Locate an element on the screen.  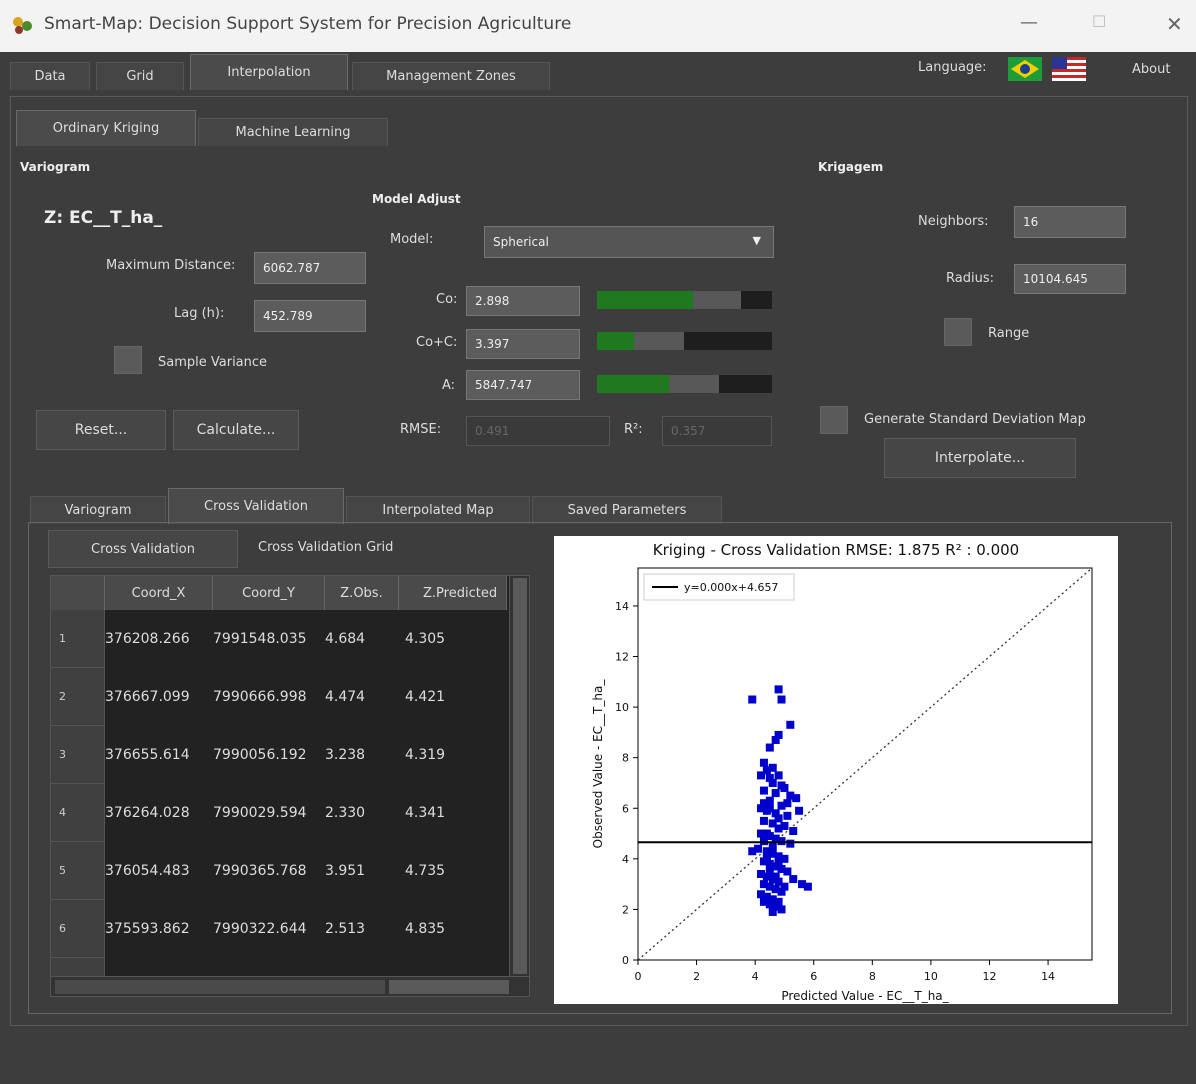
about-link: About is located at coordinates (1151, 69).